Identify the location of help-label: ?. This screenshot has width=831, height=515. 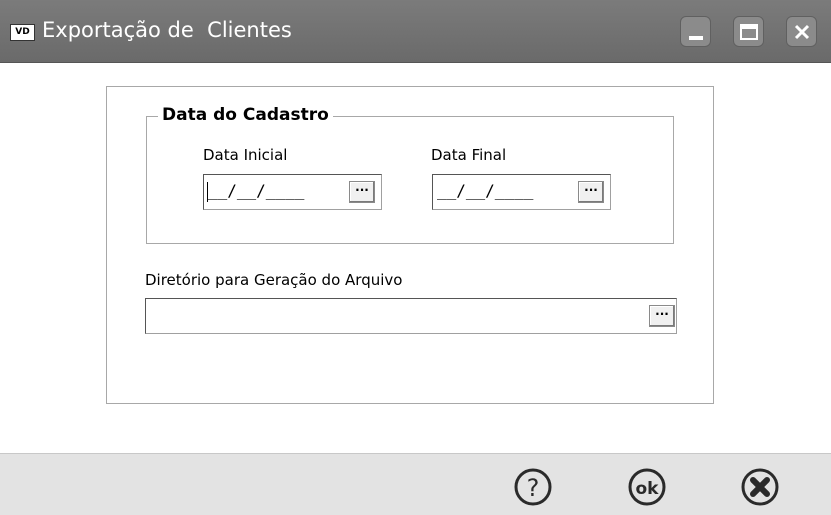
(533, 488).